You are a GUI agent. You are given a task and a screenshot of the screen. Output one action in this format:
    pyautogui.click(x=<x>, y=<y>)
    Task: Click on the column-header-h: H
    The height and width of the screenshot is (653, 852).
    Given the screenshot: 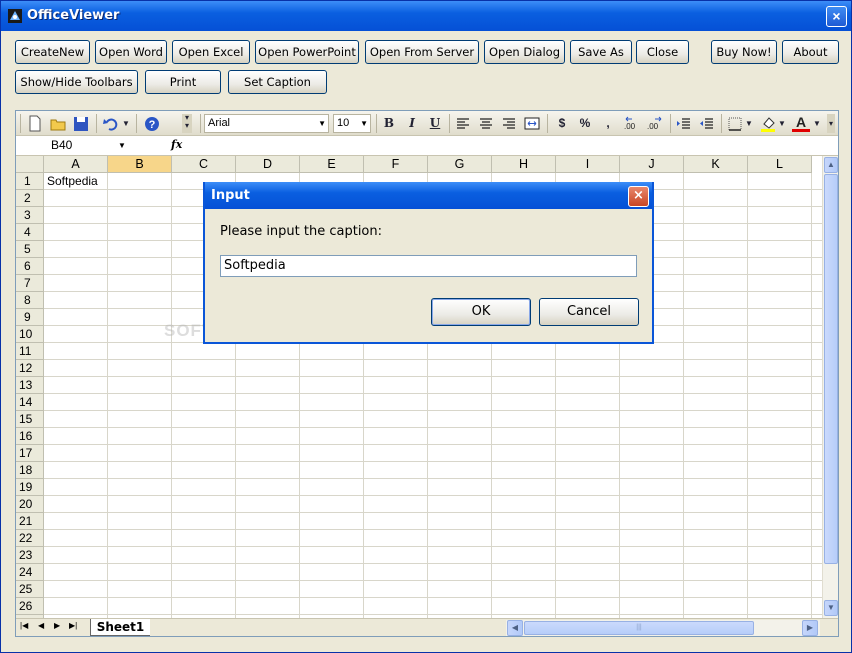 What is the action you would take?
    pyautogui.click(x=524, y=164)
    